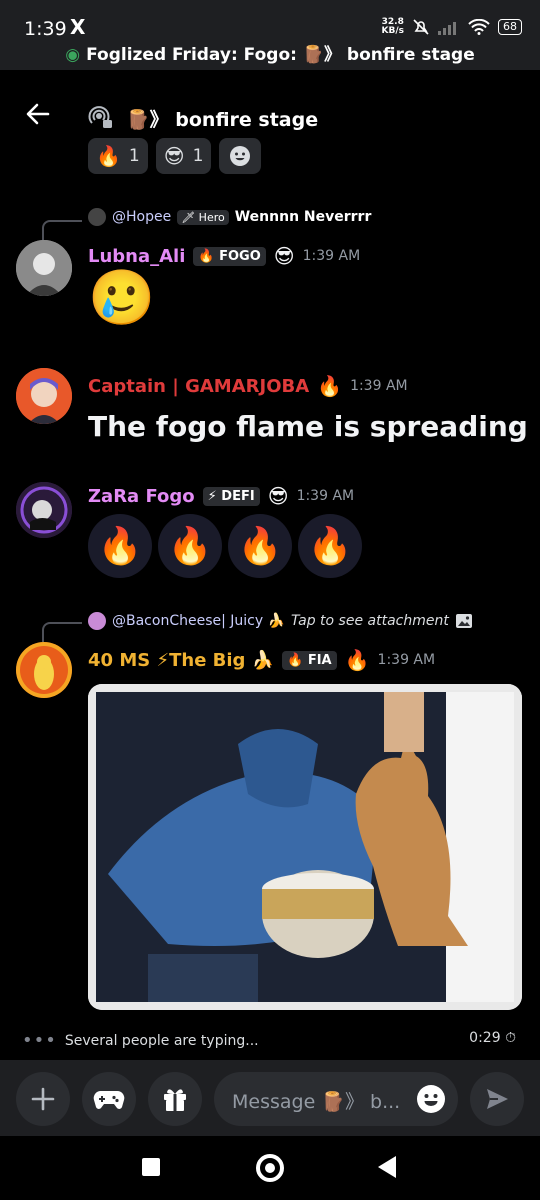  I want to click on send-icon, so click(497, 1099).